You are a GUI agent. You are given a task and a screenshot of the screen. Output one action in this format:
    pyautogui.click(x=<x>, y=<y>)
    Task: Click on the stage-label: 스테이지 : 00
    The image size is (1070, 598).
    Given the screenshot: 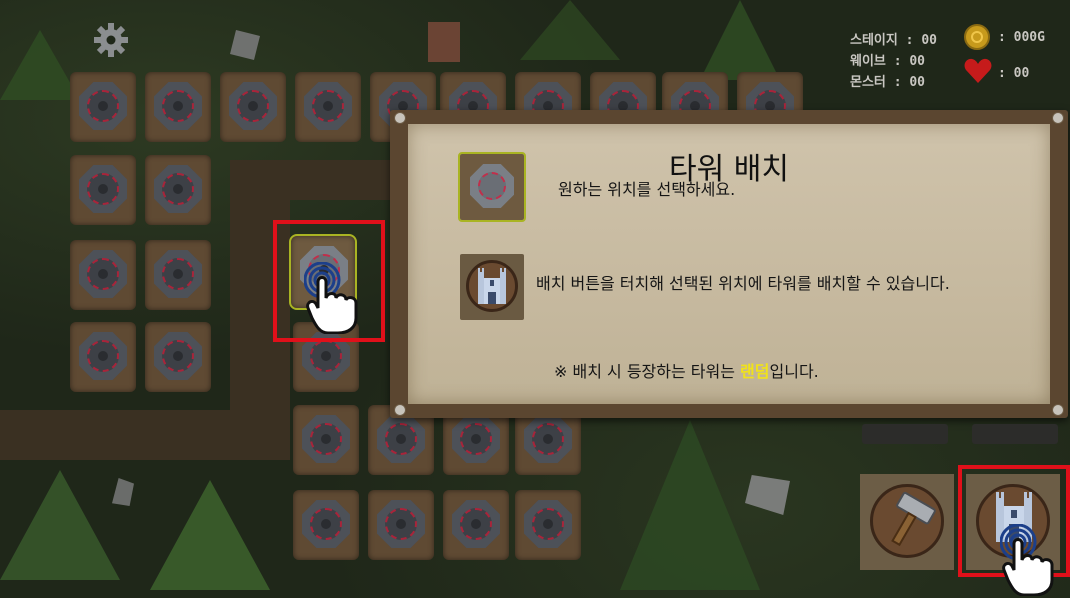 What is the action you would take?
    pyautogui.click(x=893, y=40)
    